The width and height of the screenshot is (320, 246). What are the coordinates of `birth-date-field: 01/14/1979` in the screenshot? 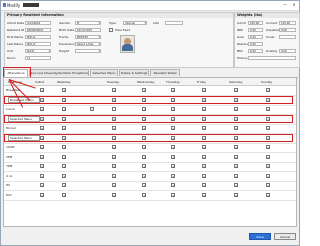 It's located at (88, 30).